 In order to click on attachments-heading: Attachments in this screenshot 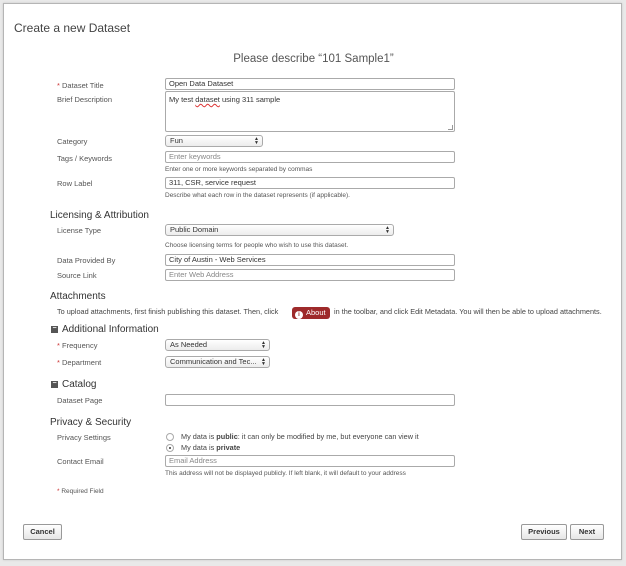, I will do `click(78, 296)`.